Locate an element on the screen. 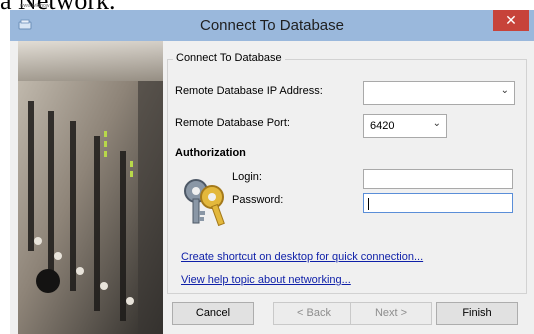 The height and width of the screenshot is (334, 534). window-title: Connect To Database is located at coordinates (272, 25).